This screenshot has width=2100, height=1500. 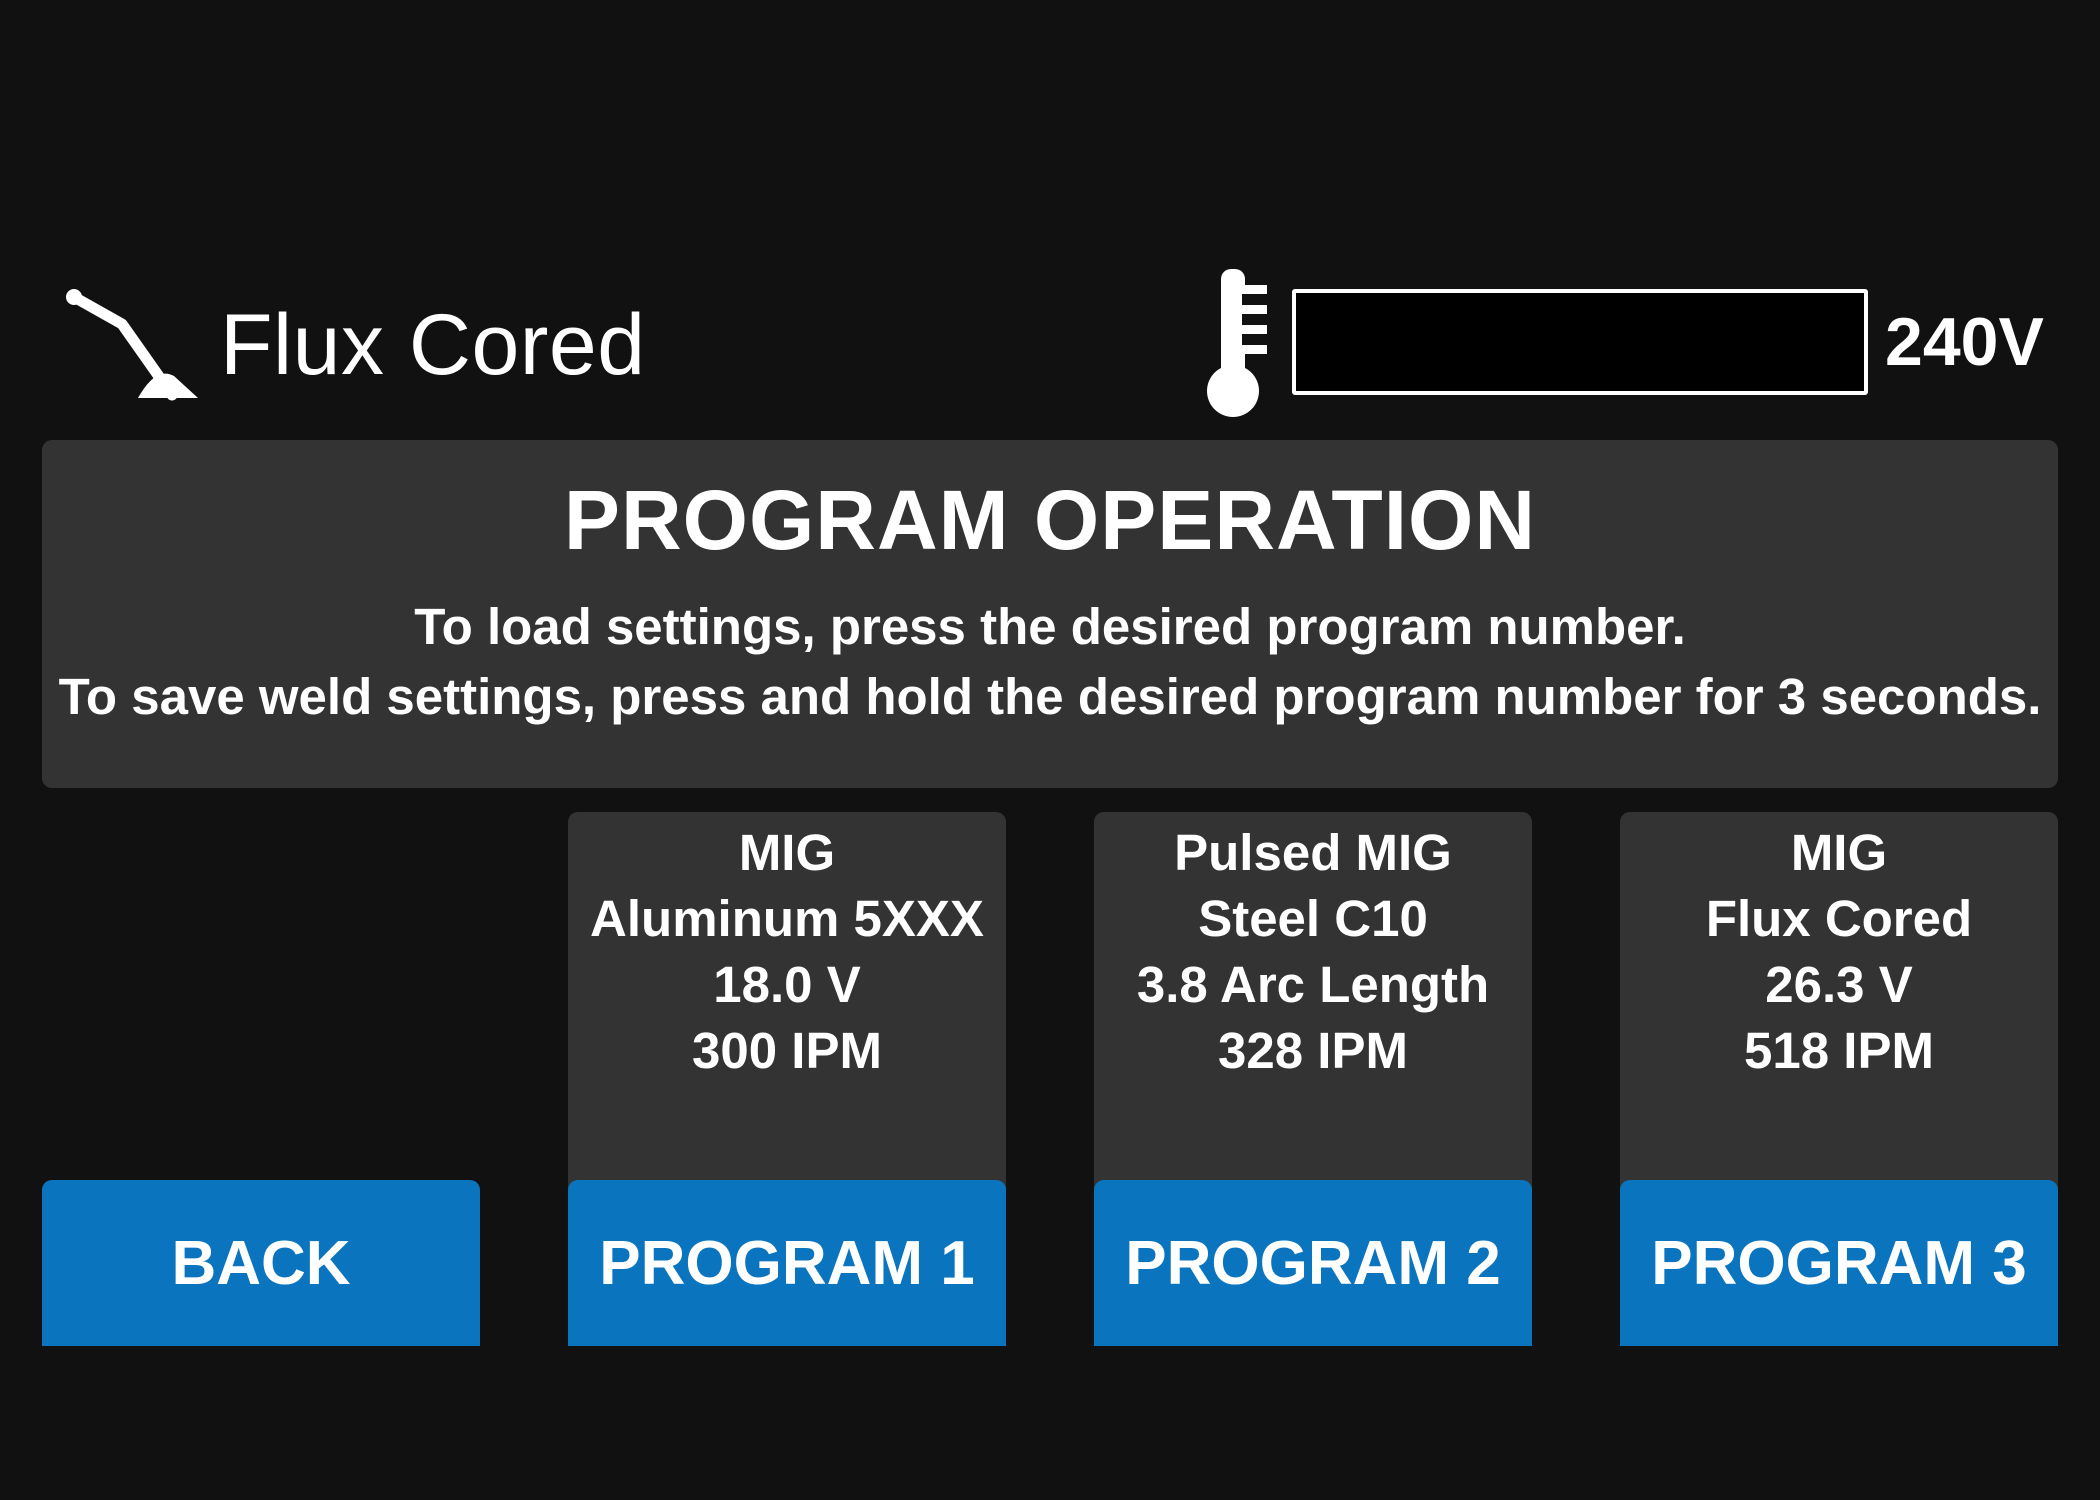 What do you see at coordinates (787, 1050) in the screenshot?
I see `program-1-wire-speed: 300 IPM` at bounding box center [787, 1050].